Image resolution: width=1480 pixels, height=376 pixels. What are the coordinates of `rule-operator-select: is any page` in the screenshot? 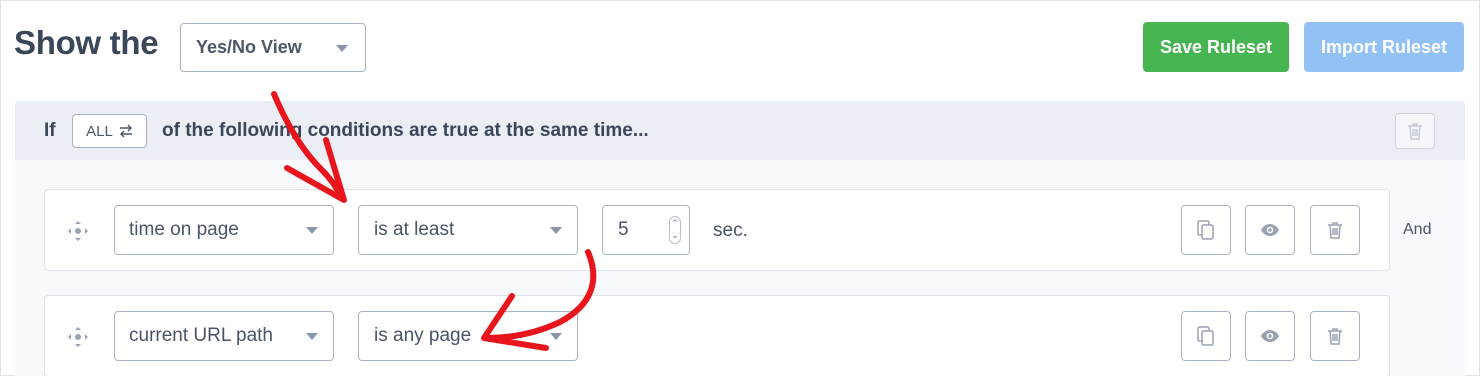 It's located at (468, 336).